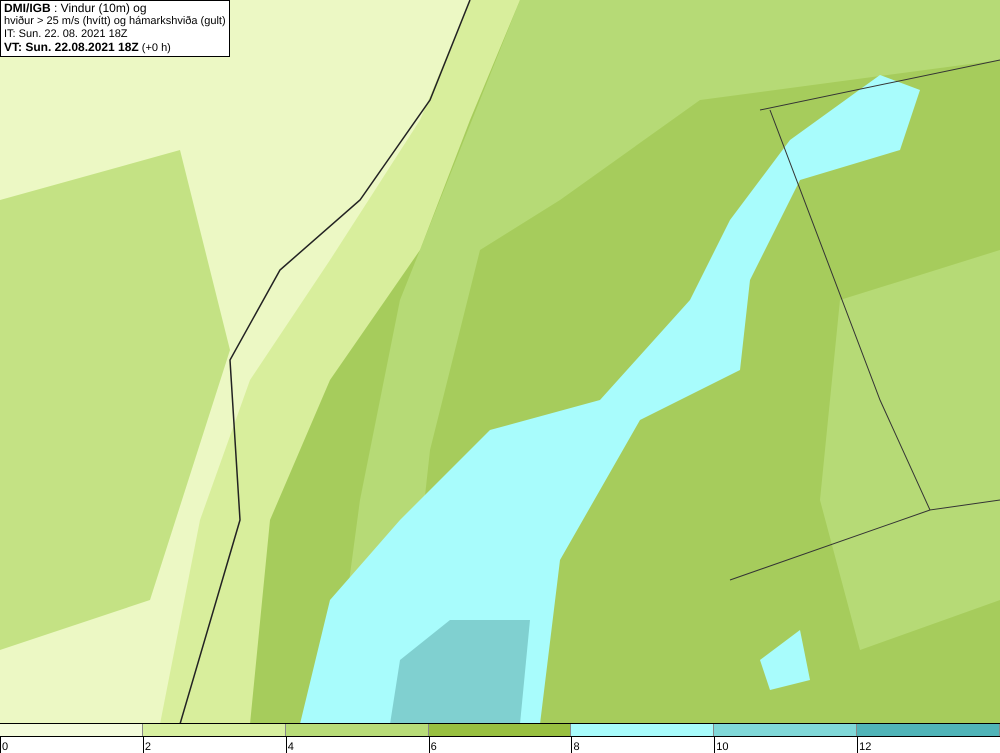 The width and height of the screenshot is (1000, 753). Describe the element at coordinates (88, 48) in the screenshot. I see `title-line: VT: Sun. 22.08.2021 18Z (+0 h)` at that location.